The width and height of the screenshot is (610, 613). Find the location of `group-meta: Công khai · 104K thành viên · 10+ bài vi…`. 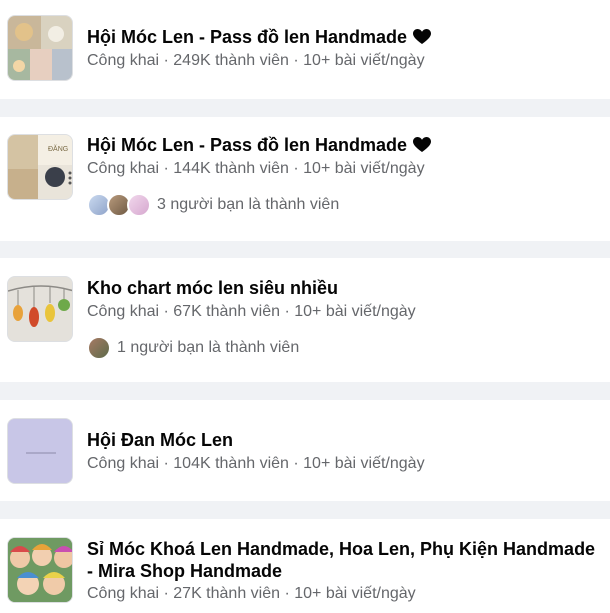

group-meta: Công khai · 104K thành viên · 10+ bài vi… is located at coordinates (256, 463).